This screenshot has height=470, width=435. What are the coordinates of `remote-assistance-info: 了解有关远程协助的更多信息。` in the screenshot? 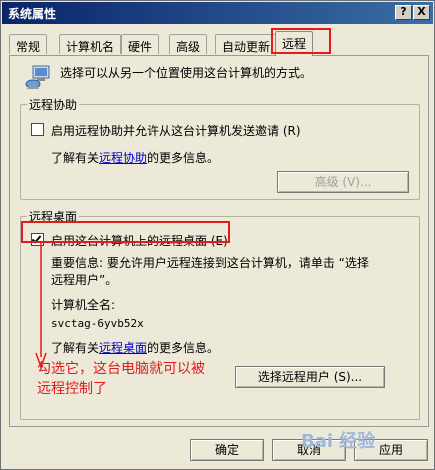 It's located at (135, 157).